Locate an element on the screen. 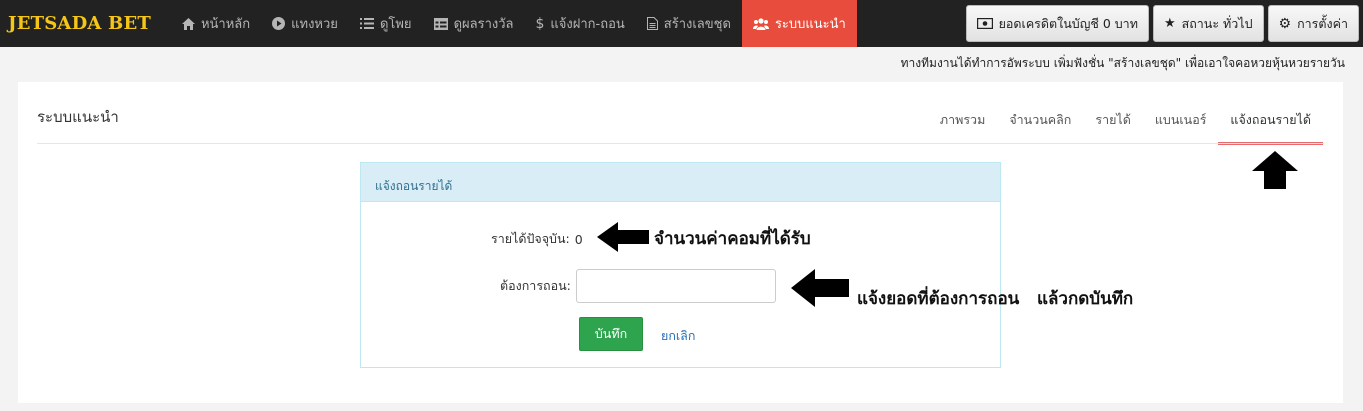  withdraw-form-heading: แจ้งถอนรายได้ is located at coordinates (680, 182).